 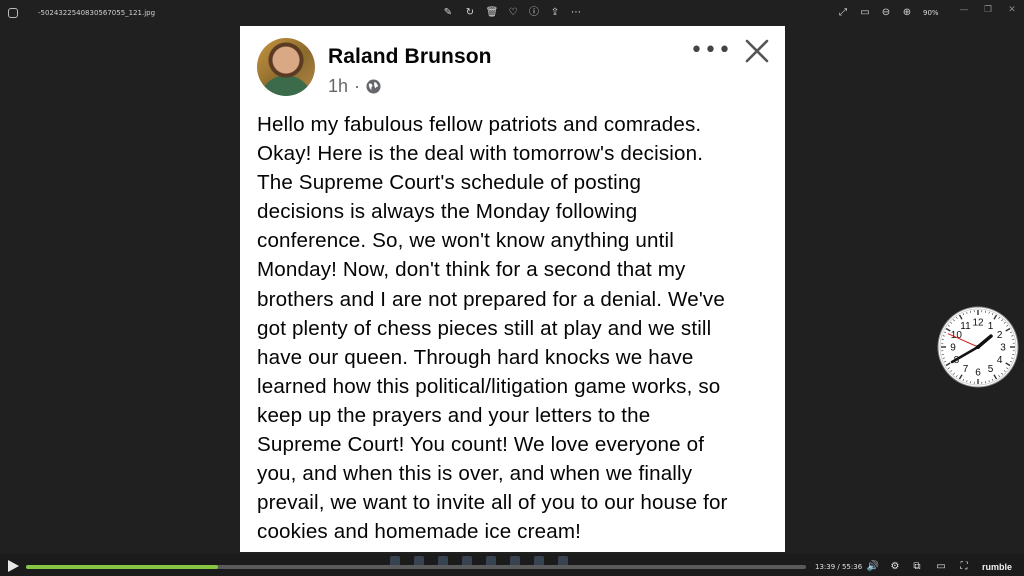 I want to click on pip-icon: ⧉, so click(x=917, y=566).